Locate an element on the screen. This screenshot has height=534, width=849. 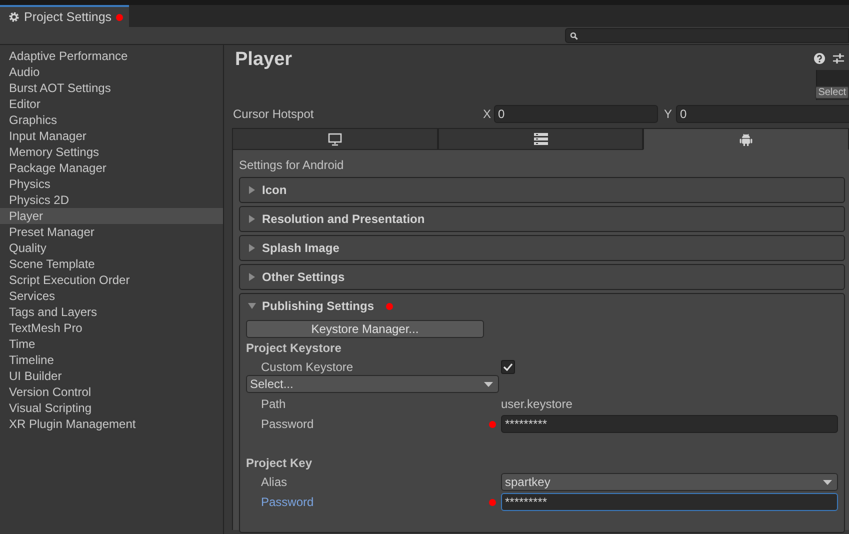
sidebar-item: UI Builder is located at coordinates (111, 376).